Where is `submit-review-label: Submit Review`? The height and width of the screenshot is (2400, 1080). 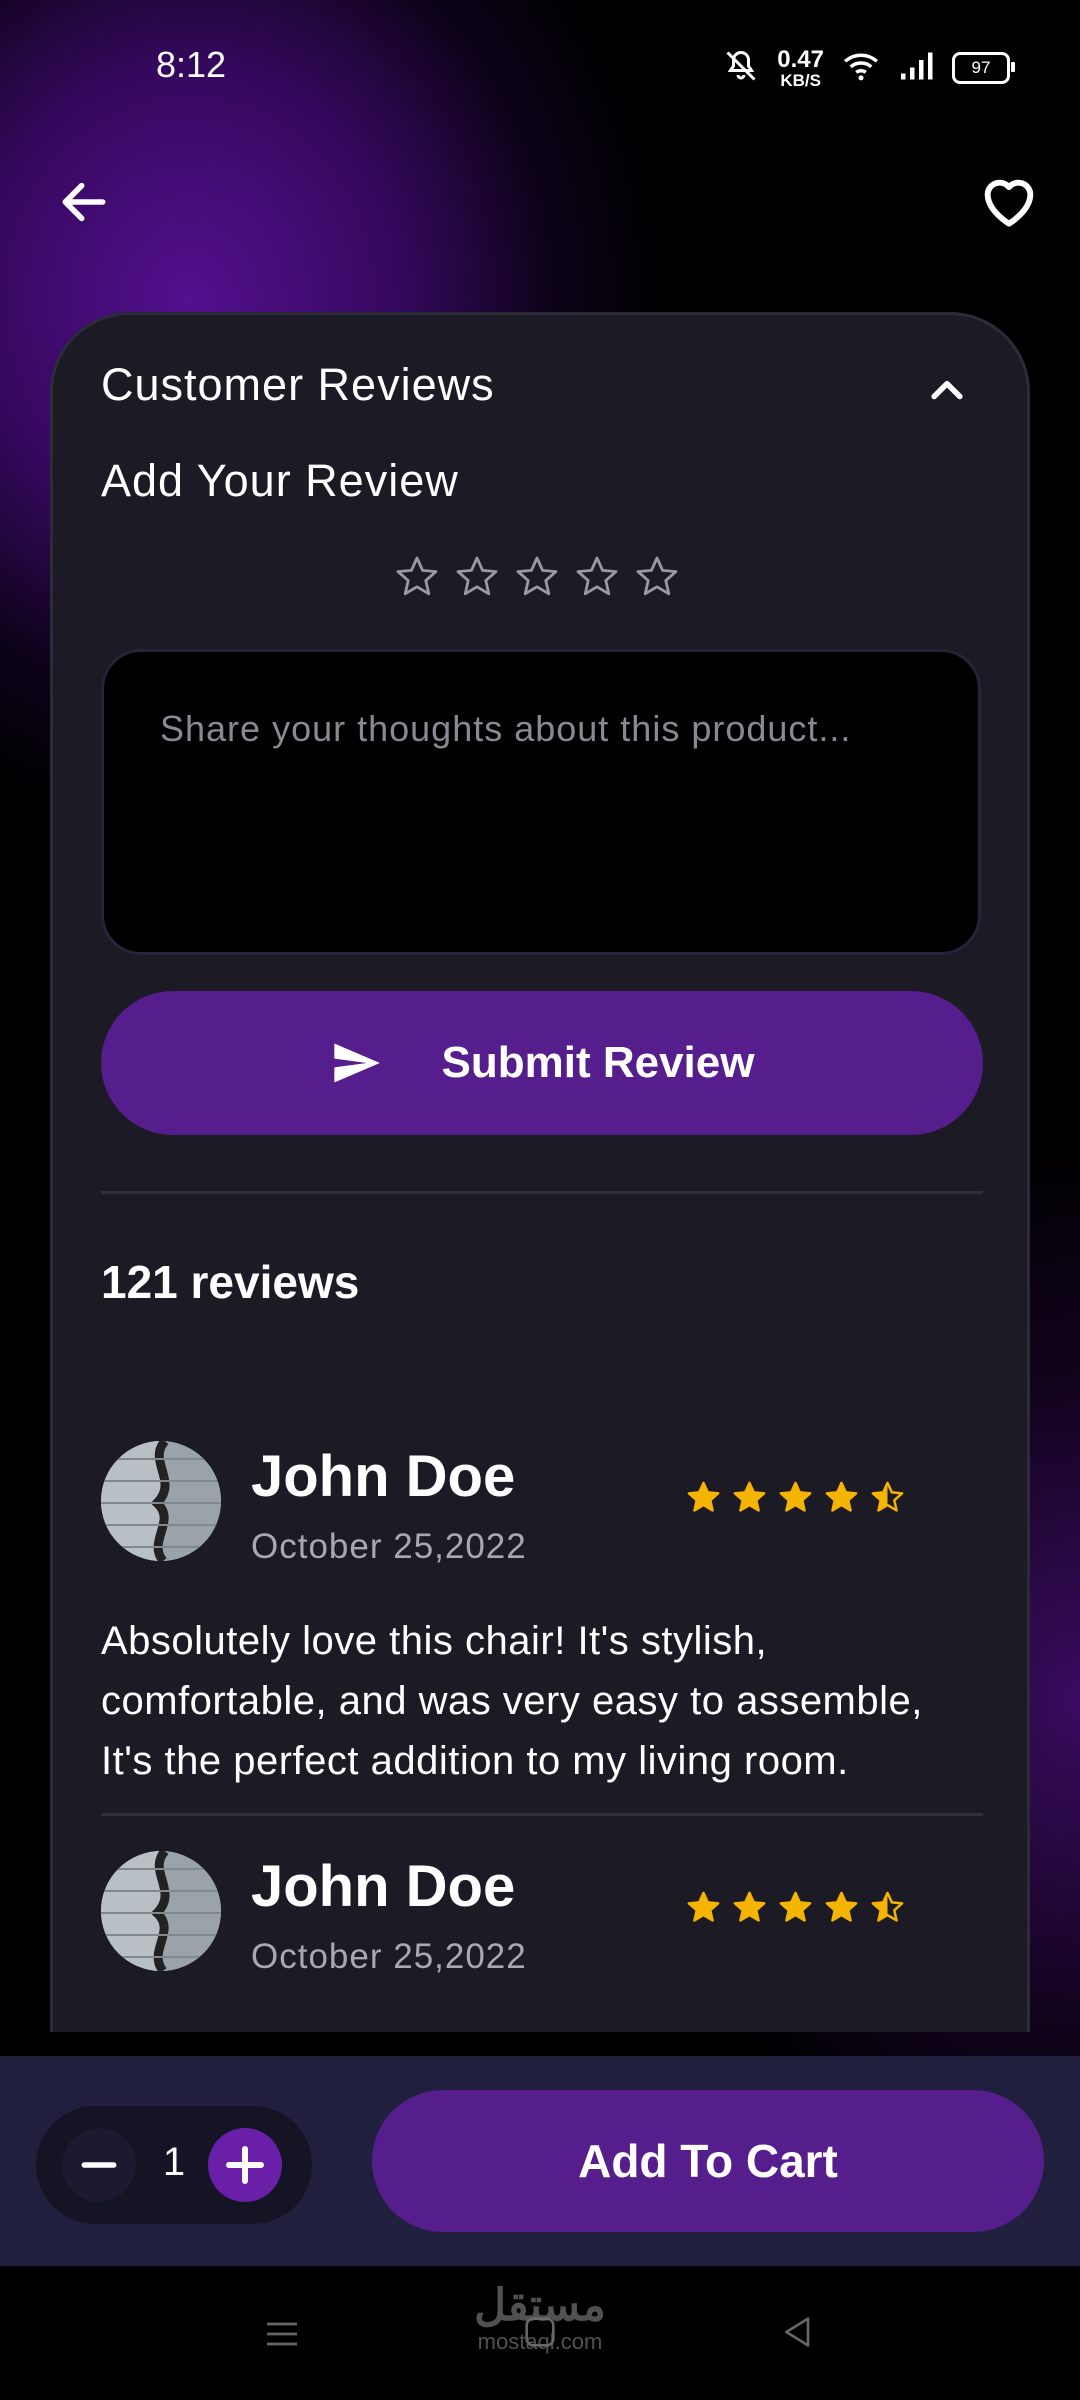 submit-review-label: Submit Review is located at coordinates (598, 1062).